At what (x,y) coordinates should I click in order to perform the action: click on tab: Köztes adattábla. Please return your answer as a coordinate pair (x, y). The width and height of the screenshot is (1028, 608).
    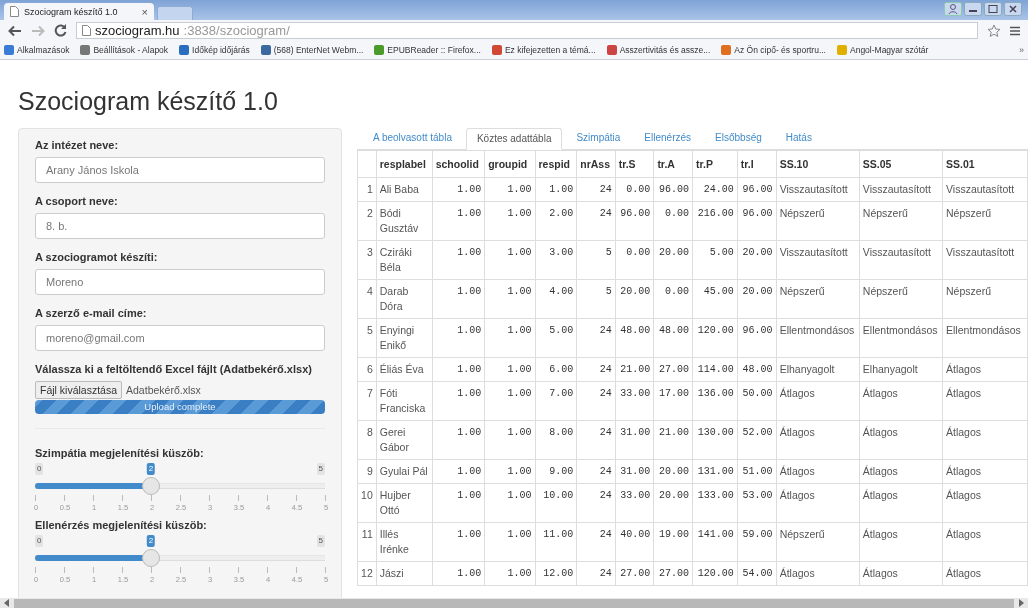
    Looking at the image, I should click on (514, 139).